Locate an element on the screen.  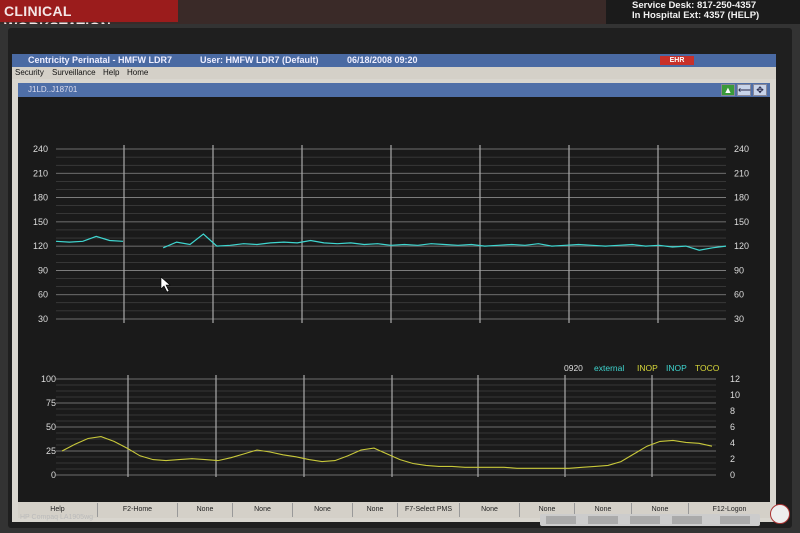
panel-title: J1LD..J18701 is located at coordinates (53, 89).